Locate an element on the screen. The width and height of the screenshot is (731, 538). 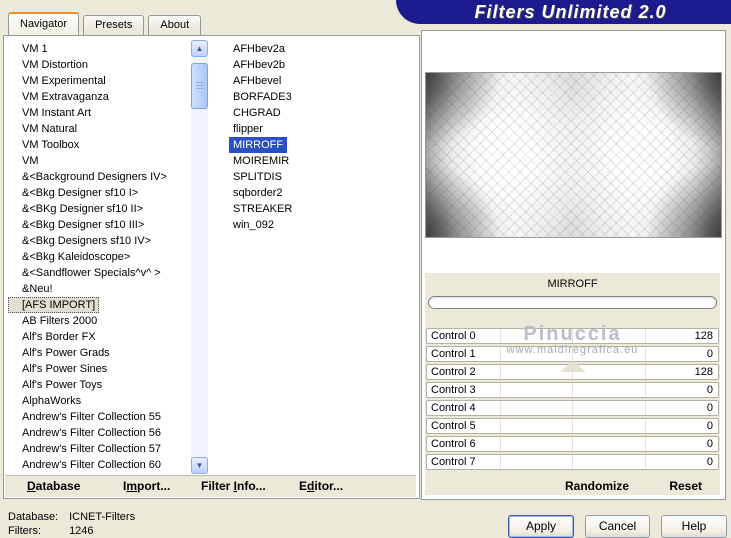
status-label: Database: is located at coordinates (33, 517).